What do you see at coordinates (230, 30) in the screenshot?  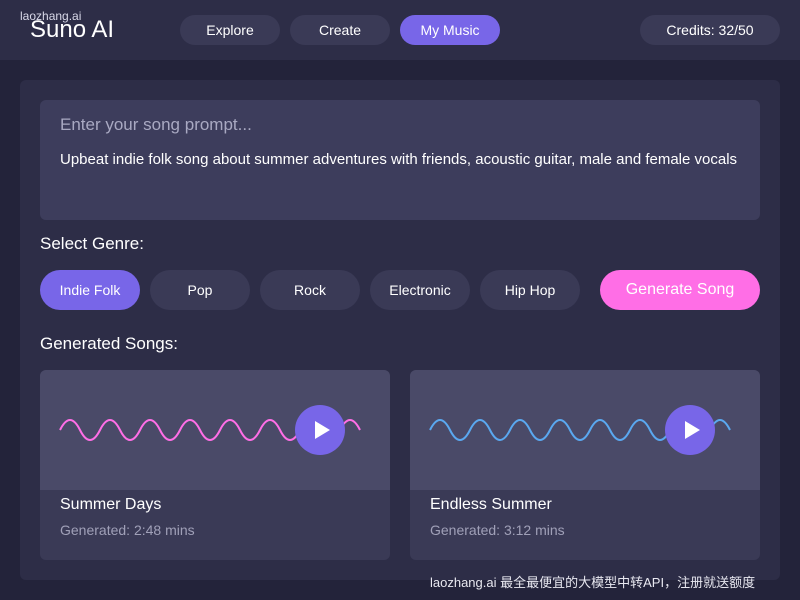 I see `nav-explore-button: Explore` at bounding box center [230, 30].